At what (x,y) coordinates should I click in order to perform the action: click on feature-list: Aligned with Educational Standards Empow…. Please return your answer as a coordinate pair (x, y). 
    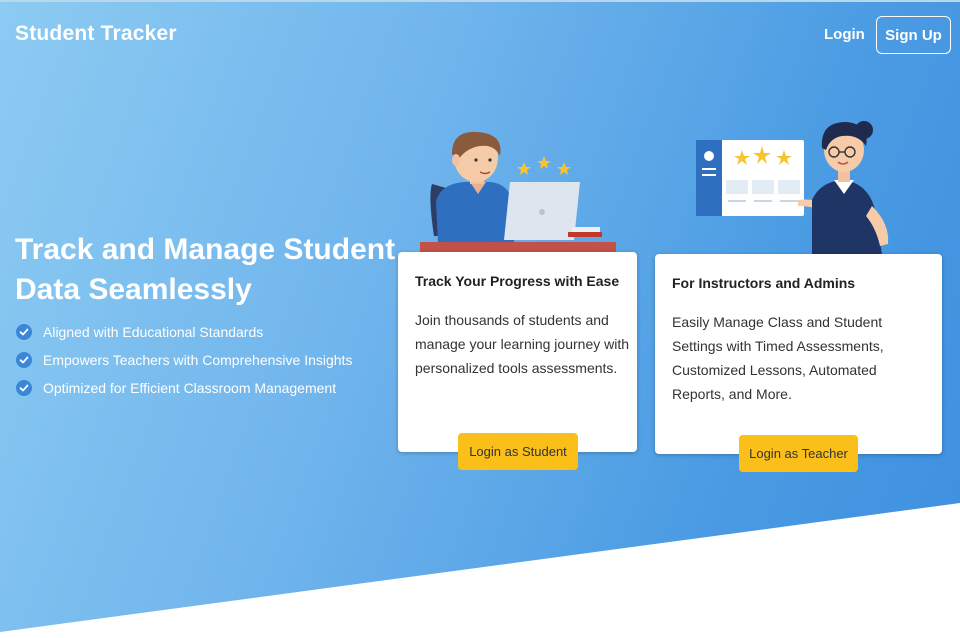
    Looking at the image, I should click on (184, 360).